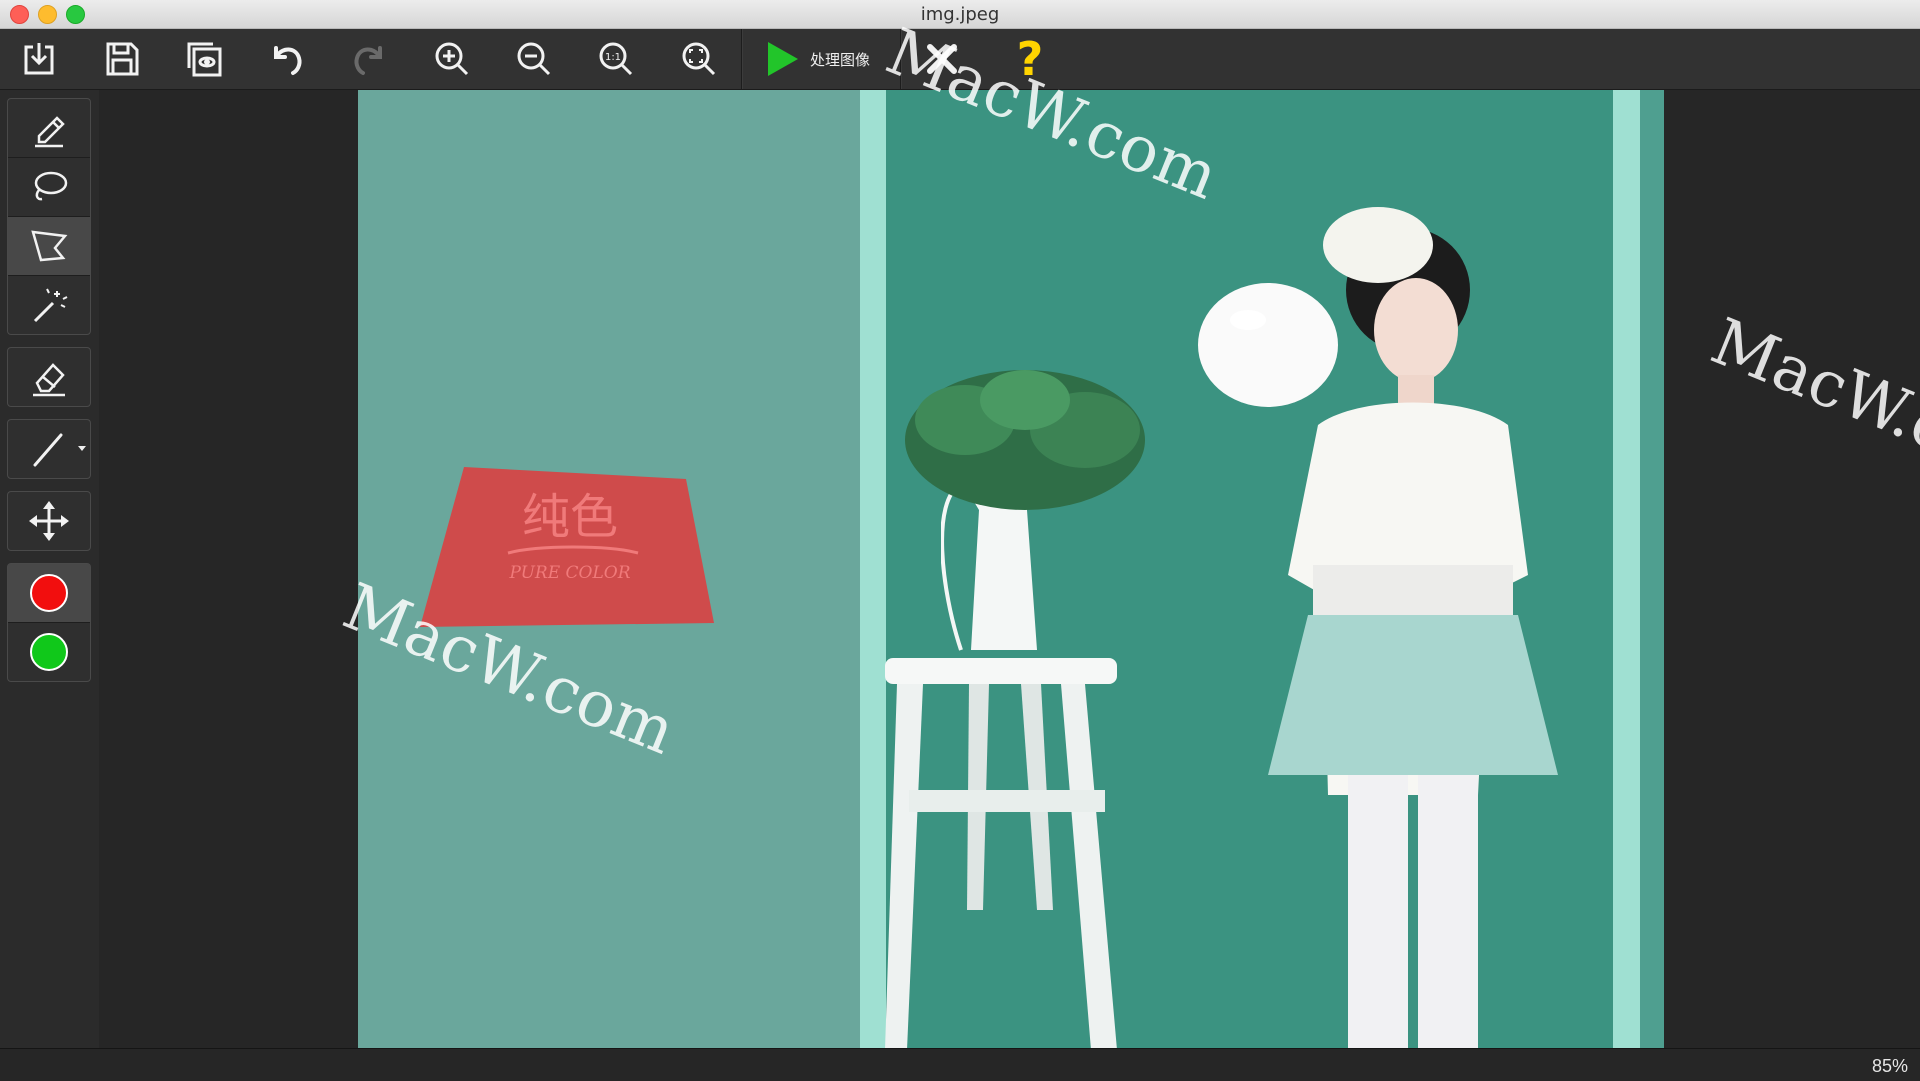  What do you see at coordinates (960, 1064) in the screenshot?
I see `status-bar: 85%` at bounding box center [960, 1064].